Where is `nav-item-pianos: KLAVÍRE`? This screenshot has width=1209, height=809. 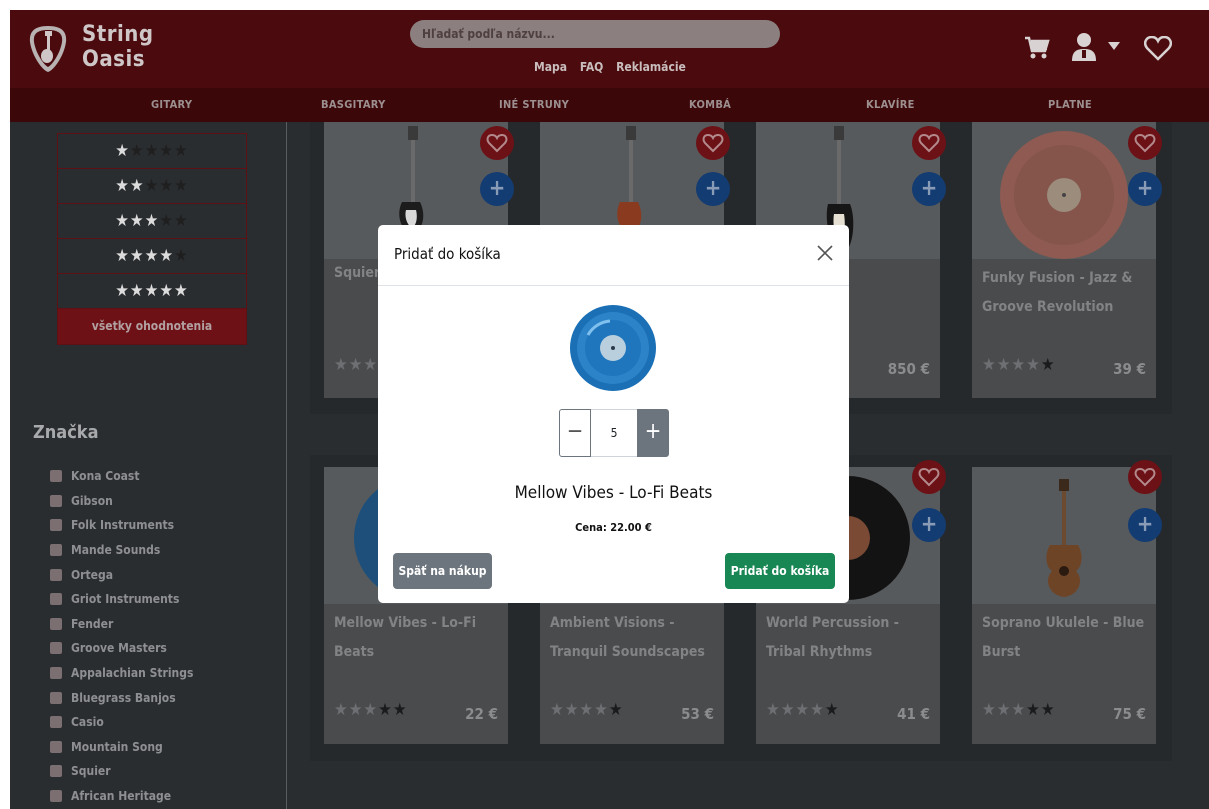 nav-item-pianos: KLAVÍRE is located at coordinates (890, 104).